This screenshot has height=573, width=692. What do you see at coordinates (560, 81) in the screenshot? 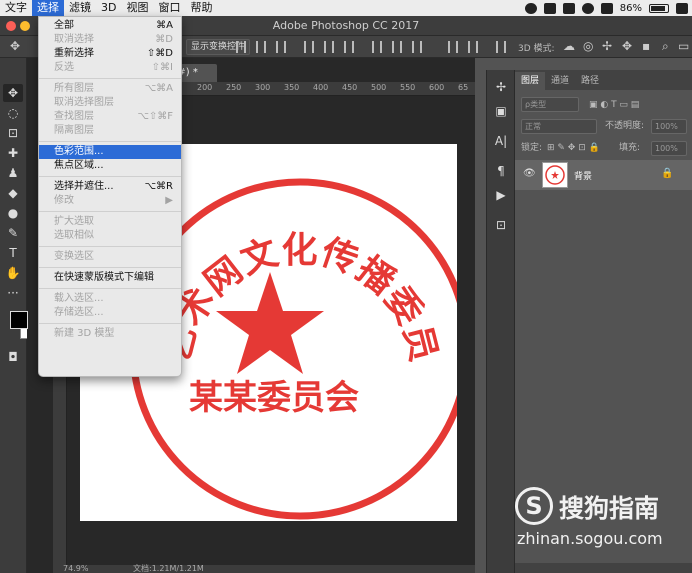
I see `tab-channels: 通道` at bounding box center [560, 81].